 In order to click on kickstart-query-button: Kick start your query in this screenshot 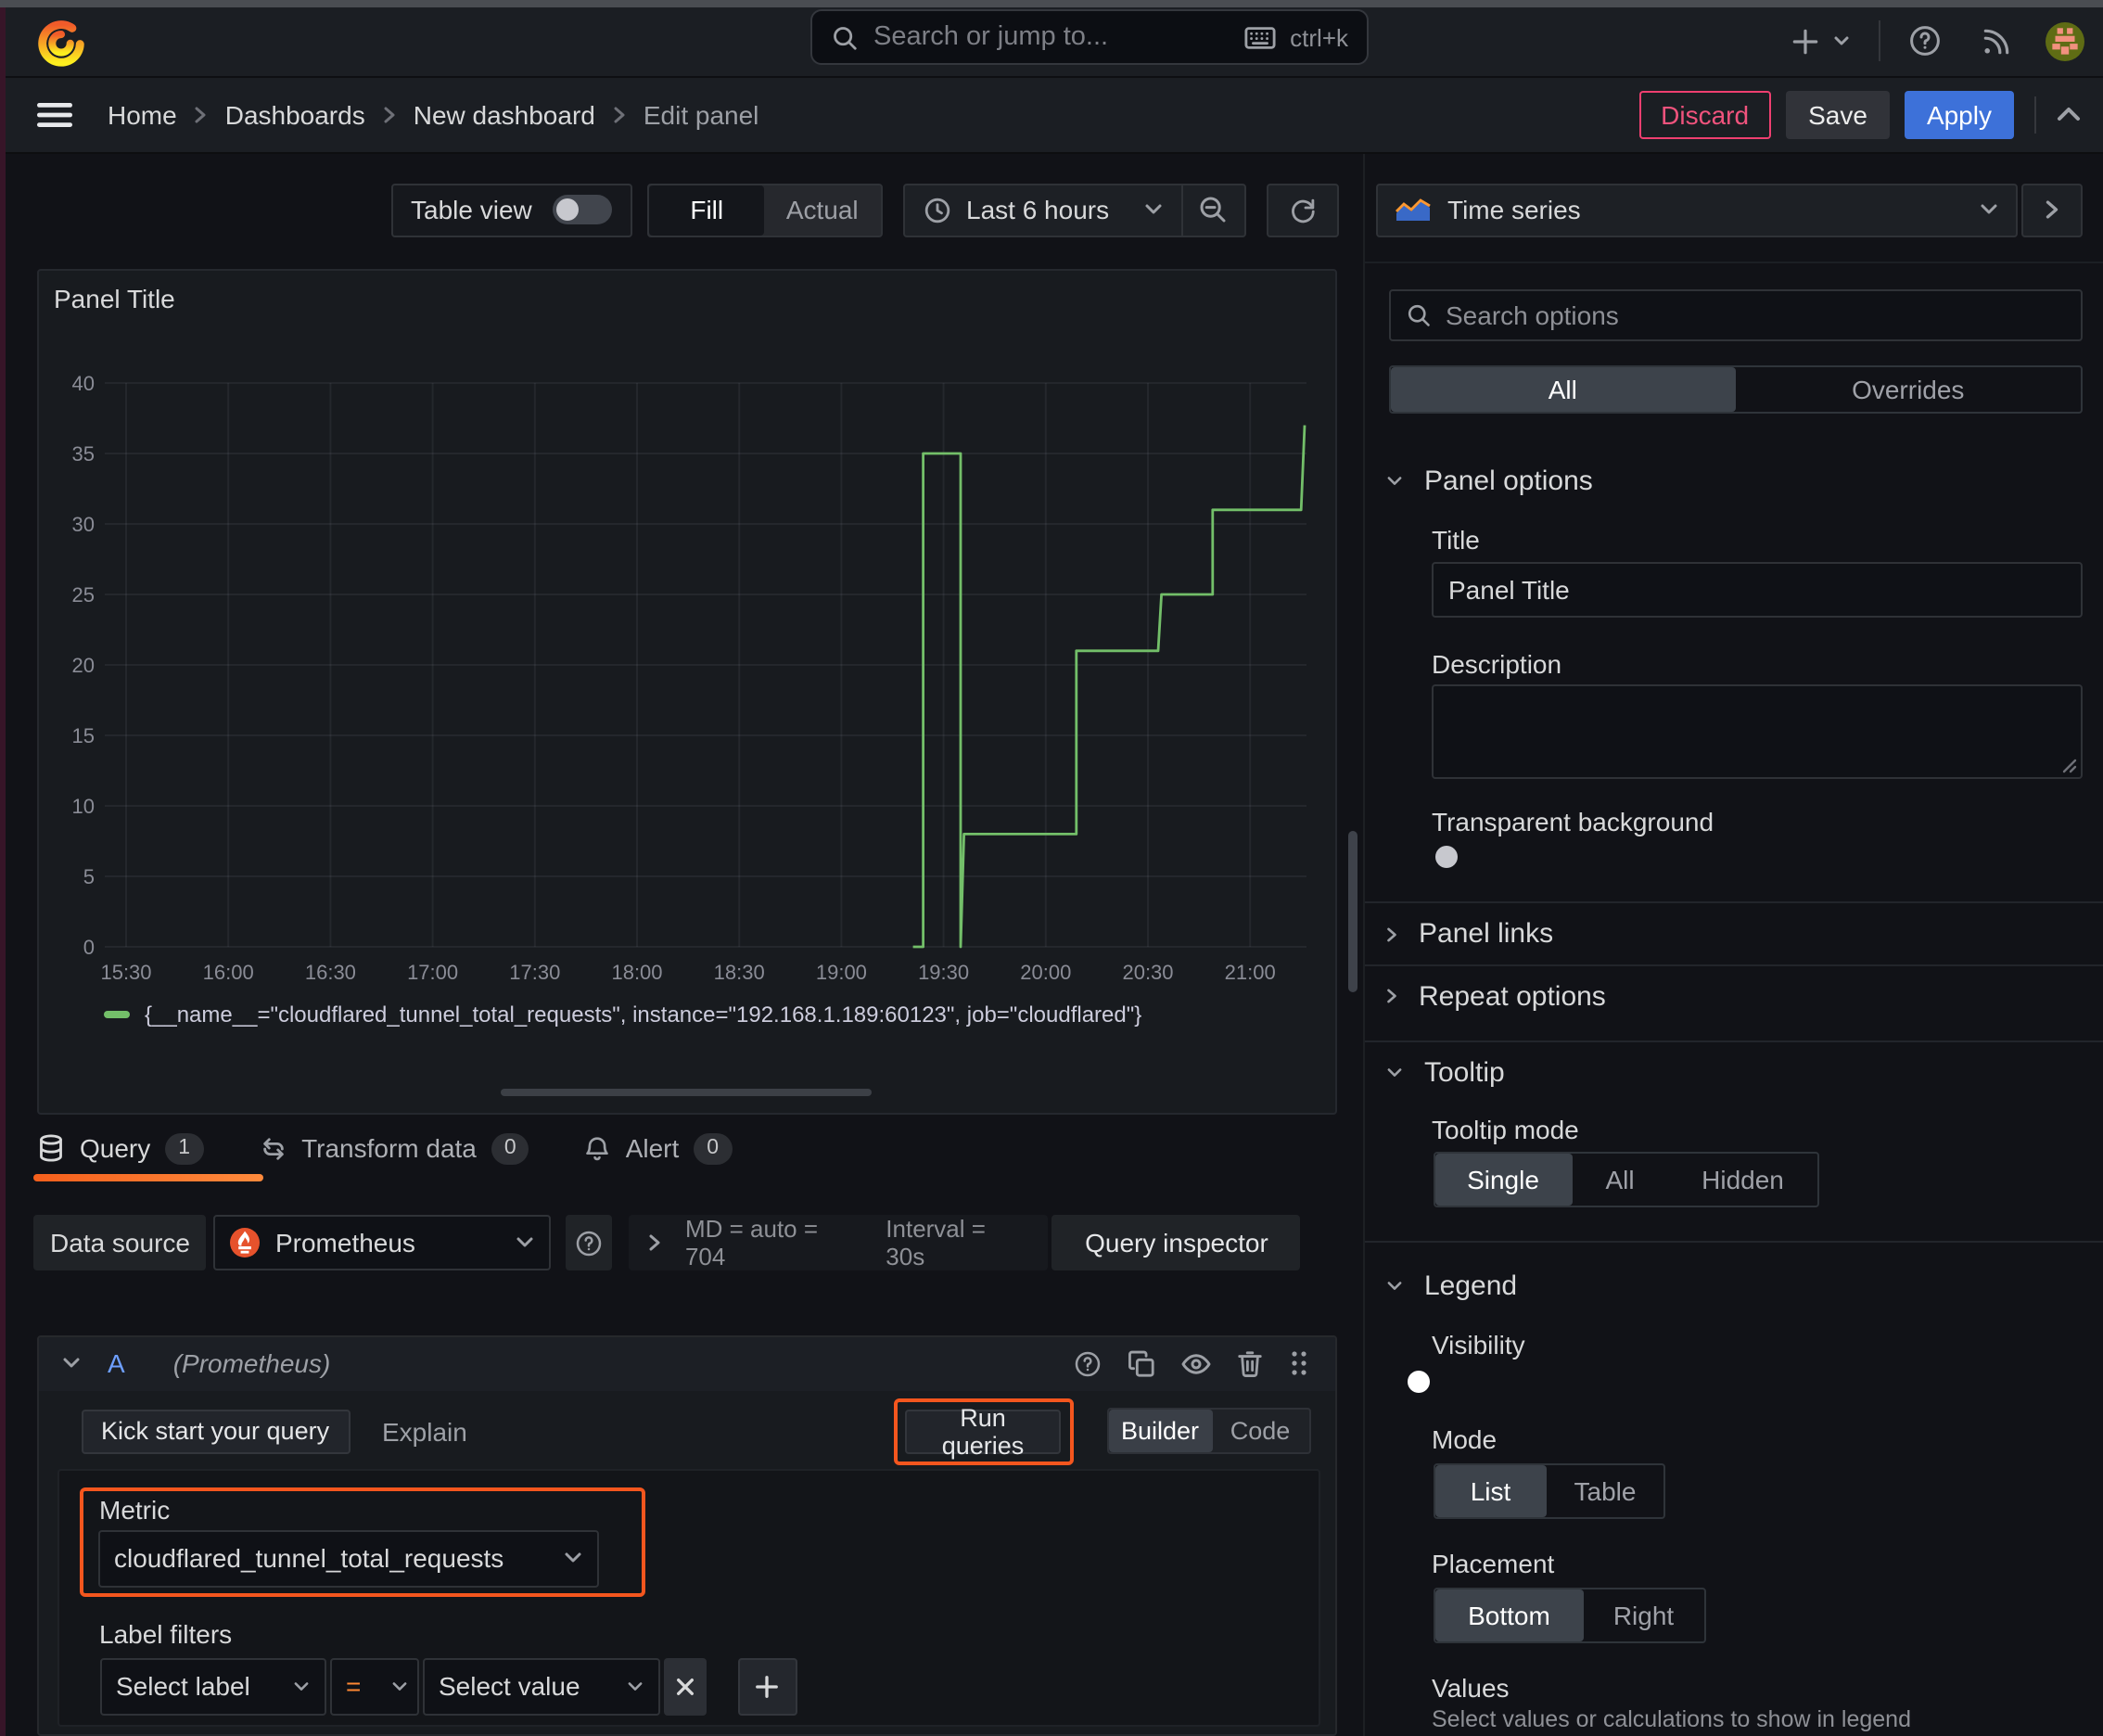, I will do `click(215, 1431)`.